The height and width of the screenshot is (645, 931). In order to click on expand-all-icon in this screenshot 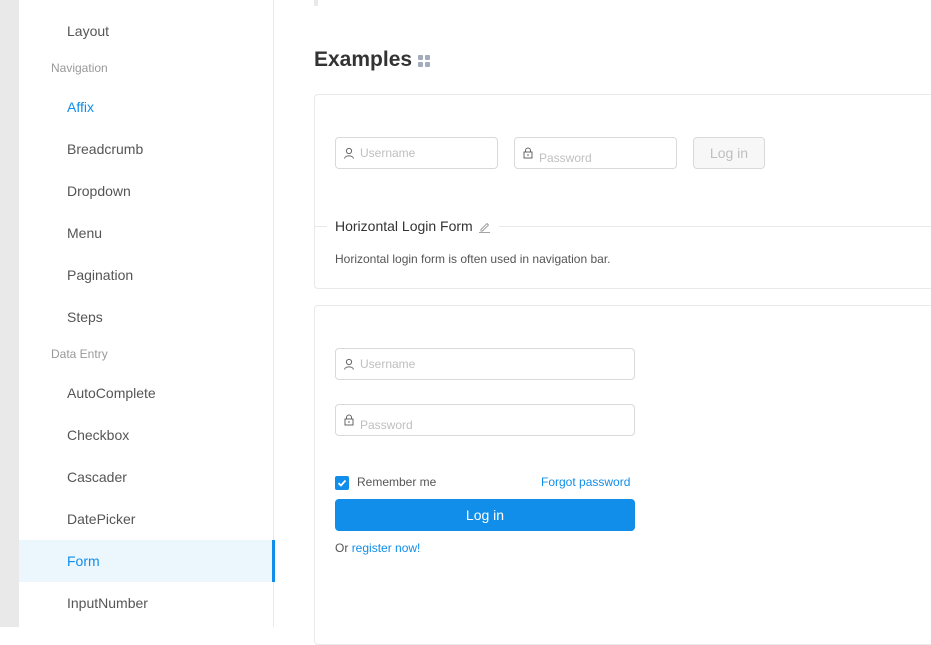, I will do `click(424, 61)`.